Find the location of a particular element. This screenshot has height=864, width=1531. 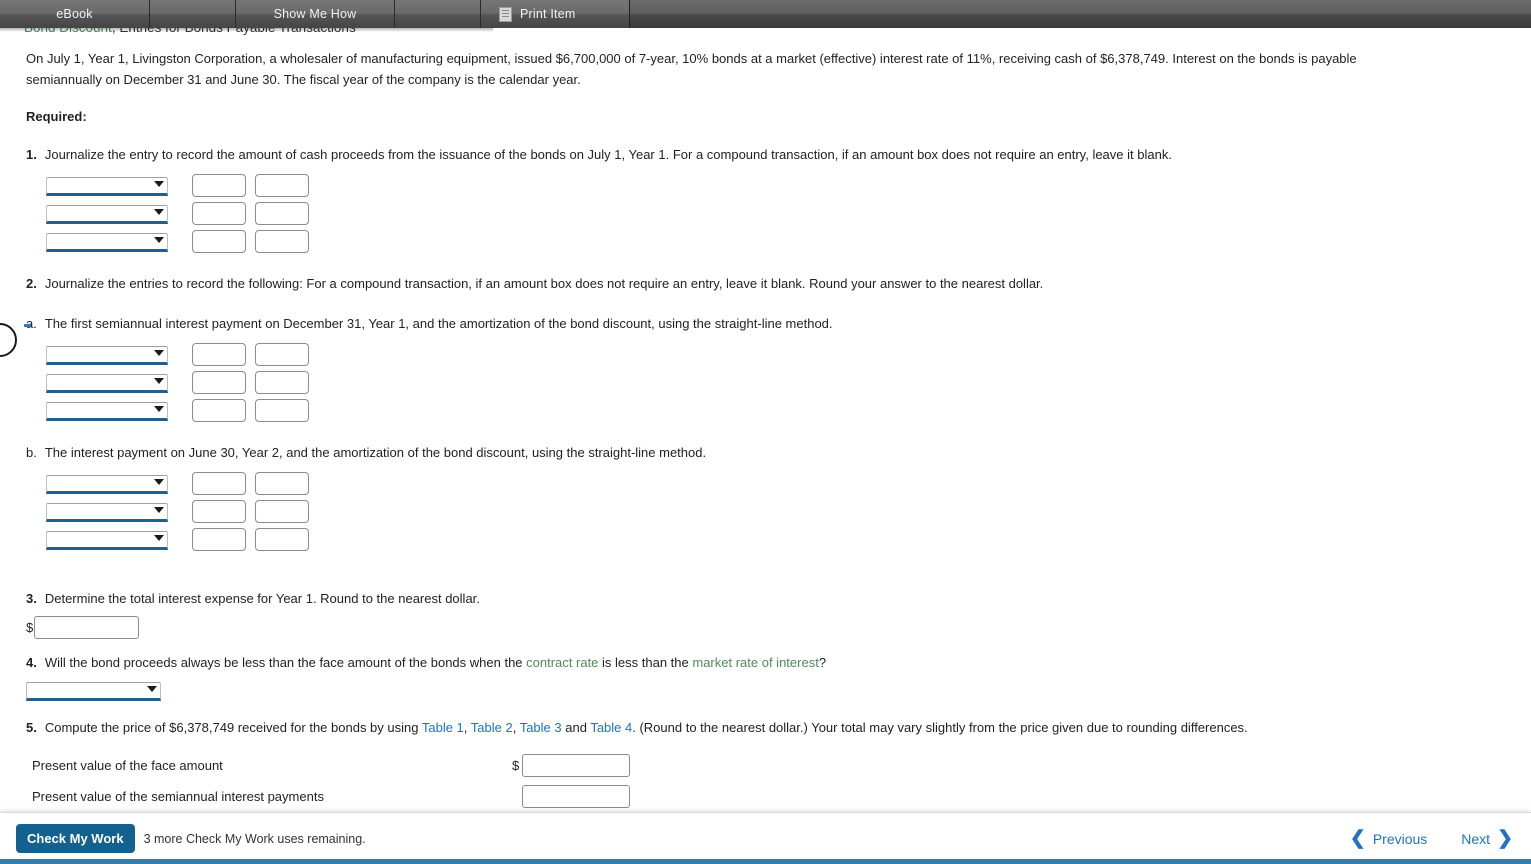

next-link: Next ❯ is located at coordinates (1487, 838).